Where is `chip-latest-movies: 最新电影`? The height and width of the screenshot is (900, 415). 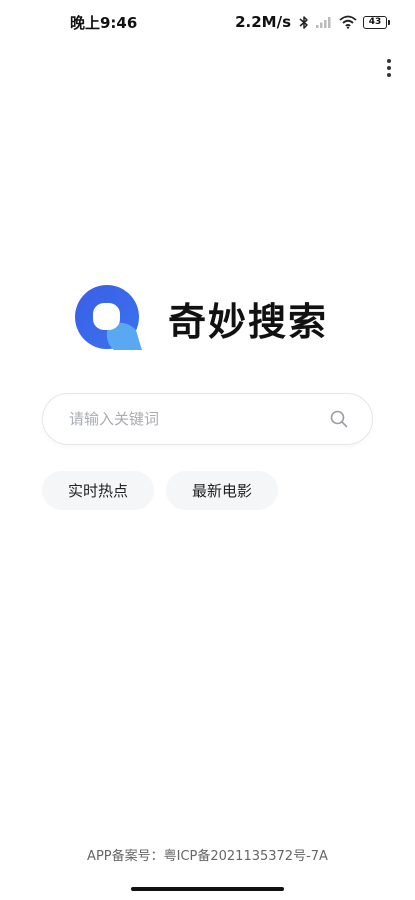
chip-latest-movies: 最新电影 is located at coordinates (222, 490).